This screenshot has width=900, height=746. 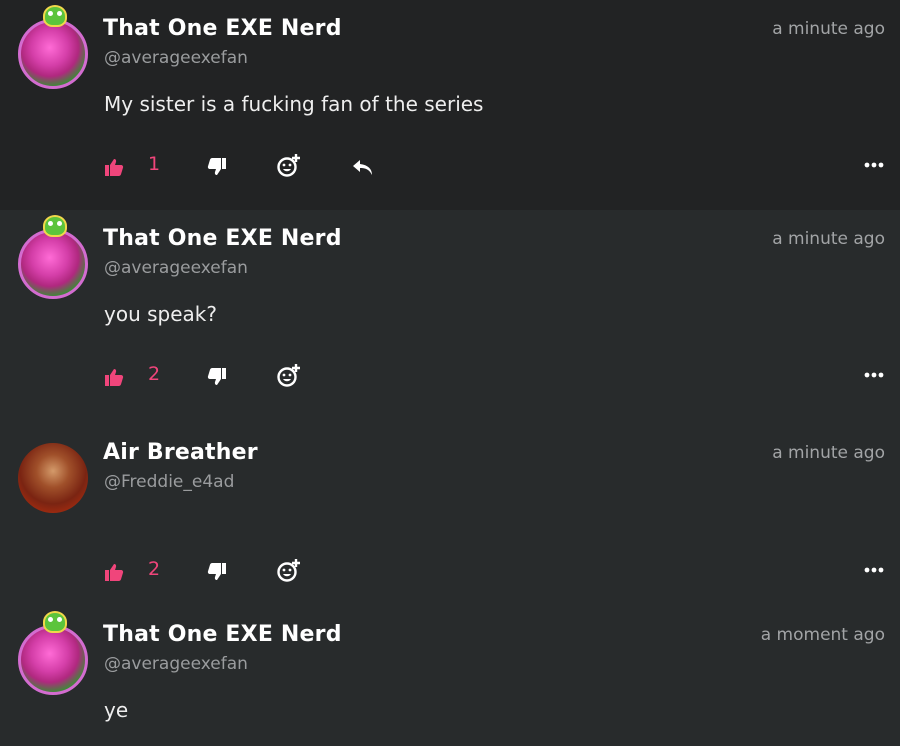 I want to click on reply-arrow-icon, so click(x=363, y=168).